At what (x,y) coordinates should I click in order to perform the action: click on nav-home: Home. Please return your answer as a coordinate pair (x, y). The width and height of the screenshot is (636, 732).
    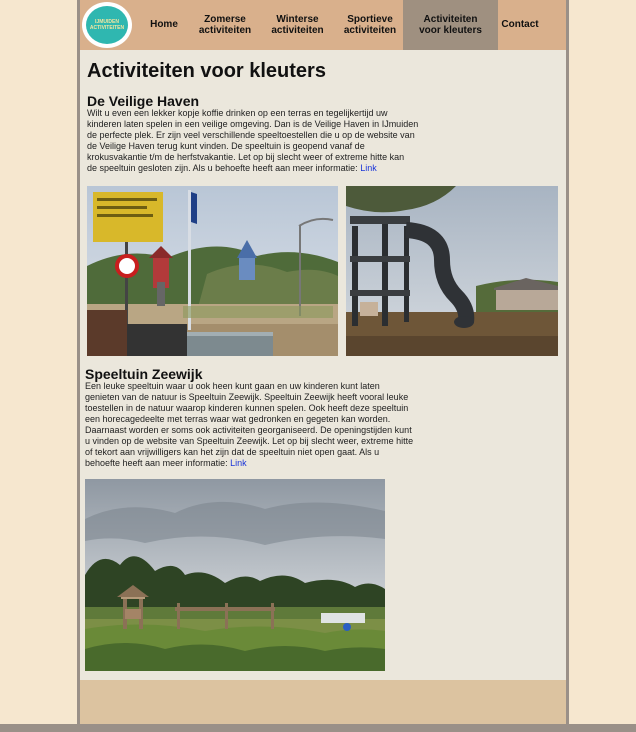
    Looking at the image, I should click on (164, 25).